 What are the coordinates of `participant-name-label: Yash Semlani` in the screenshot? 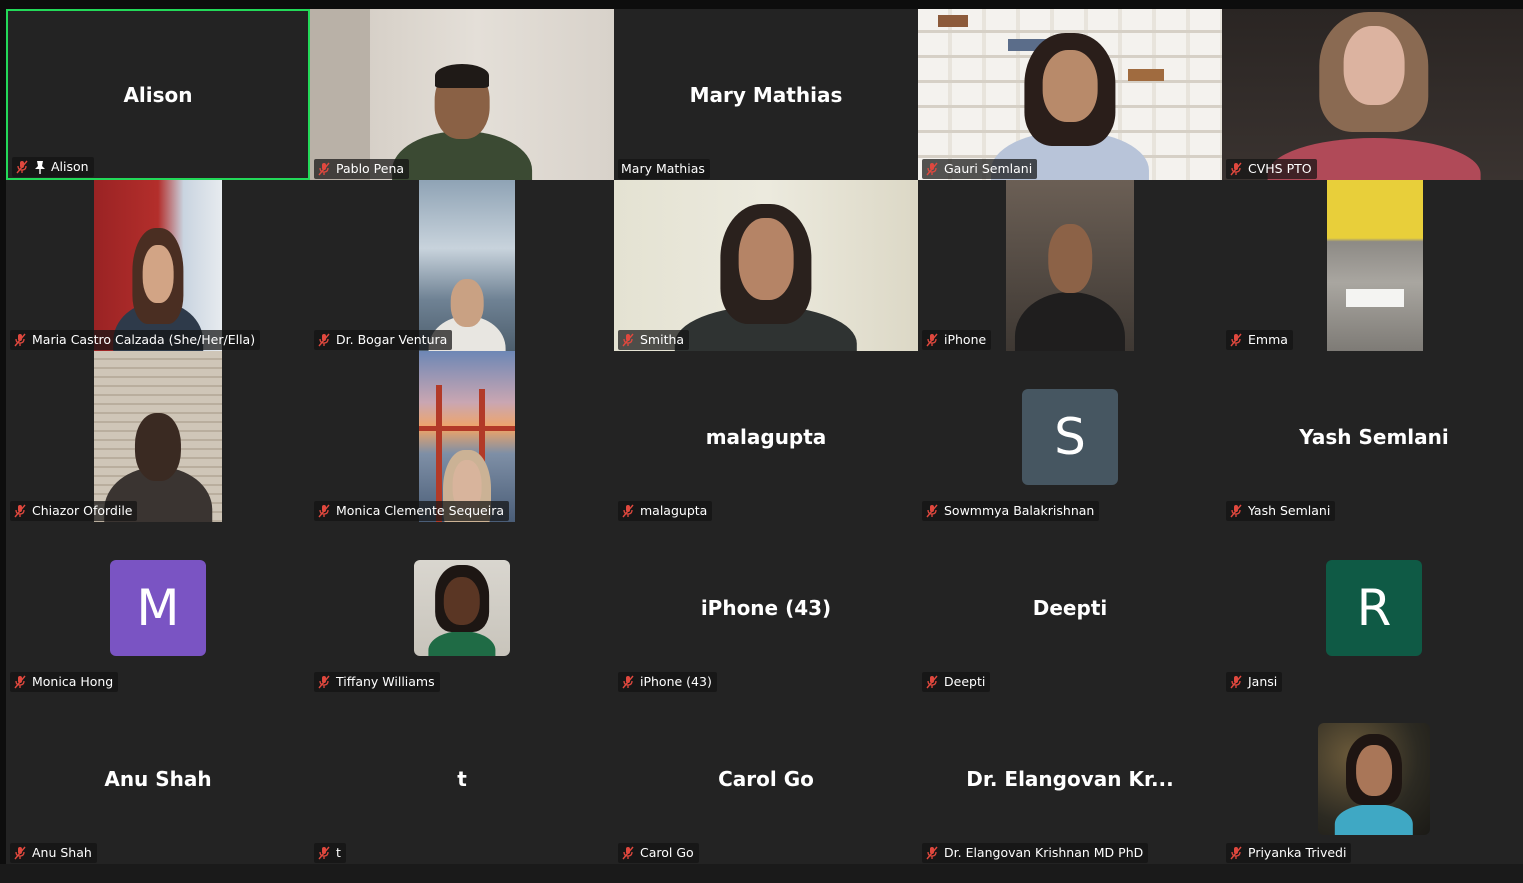 It's located at (1281, 511).